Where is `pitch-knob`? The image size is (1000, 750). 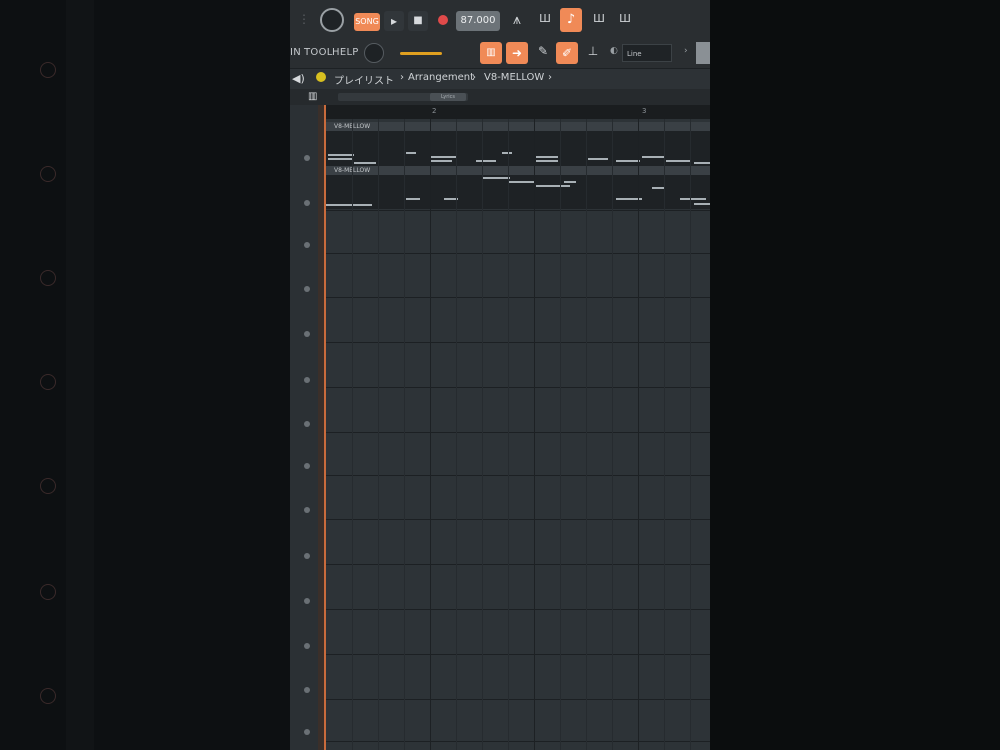 pitch-knob is located at coordinates (374, 53).